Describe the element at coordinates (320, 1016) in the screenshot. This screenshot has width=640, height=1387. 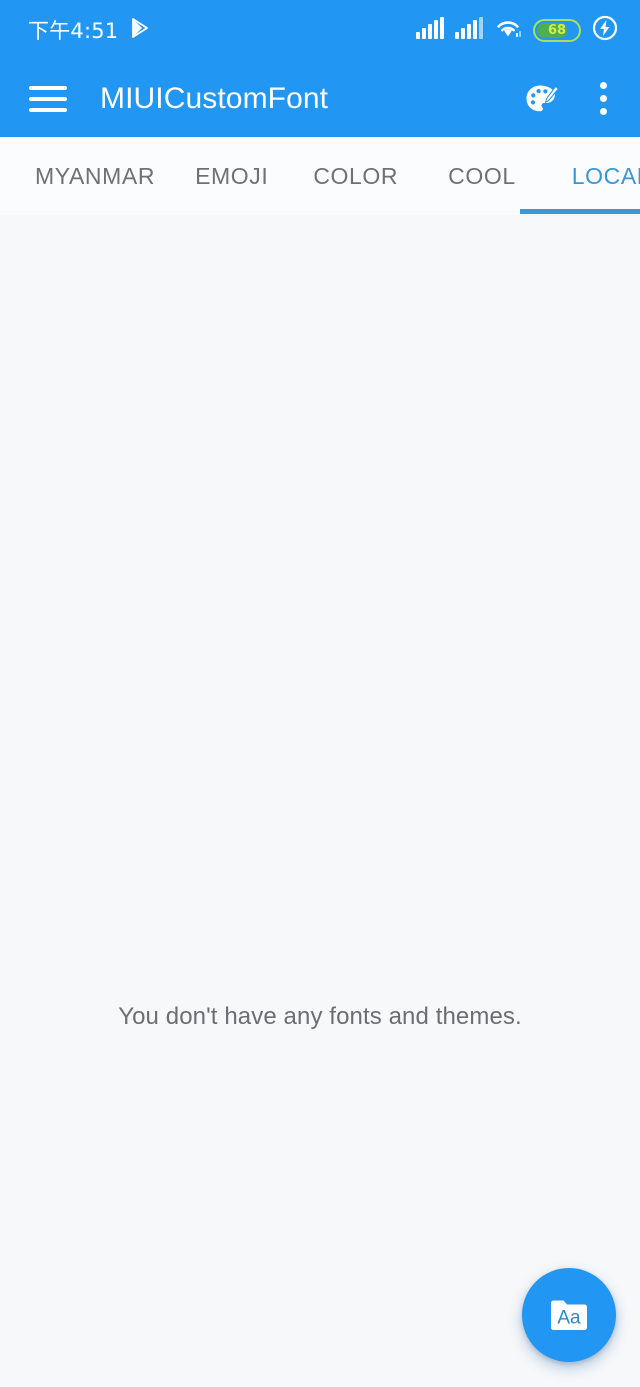
I see `empty-state-message: You don't have any fonts and themes.` at that location.